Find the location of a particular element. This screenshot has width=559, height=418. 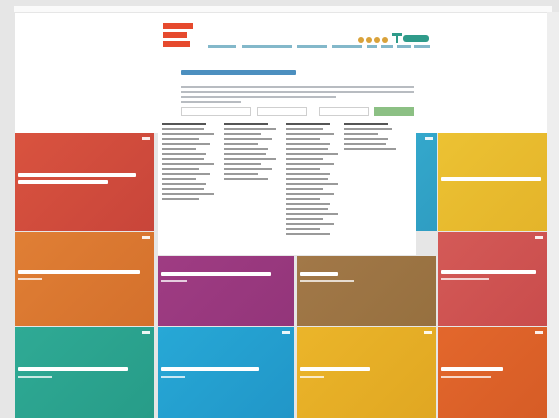

search-input is located at coordinates (216, 111).